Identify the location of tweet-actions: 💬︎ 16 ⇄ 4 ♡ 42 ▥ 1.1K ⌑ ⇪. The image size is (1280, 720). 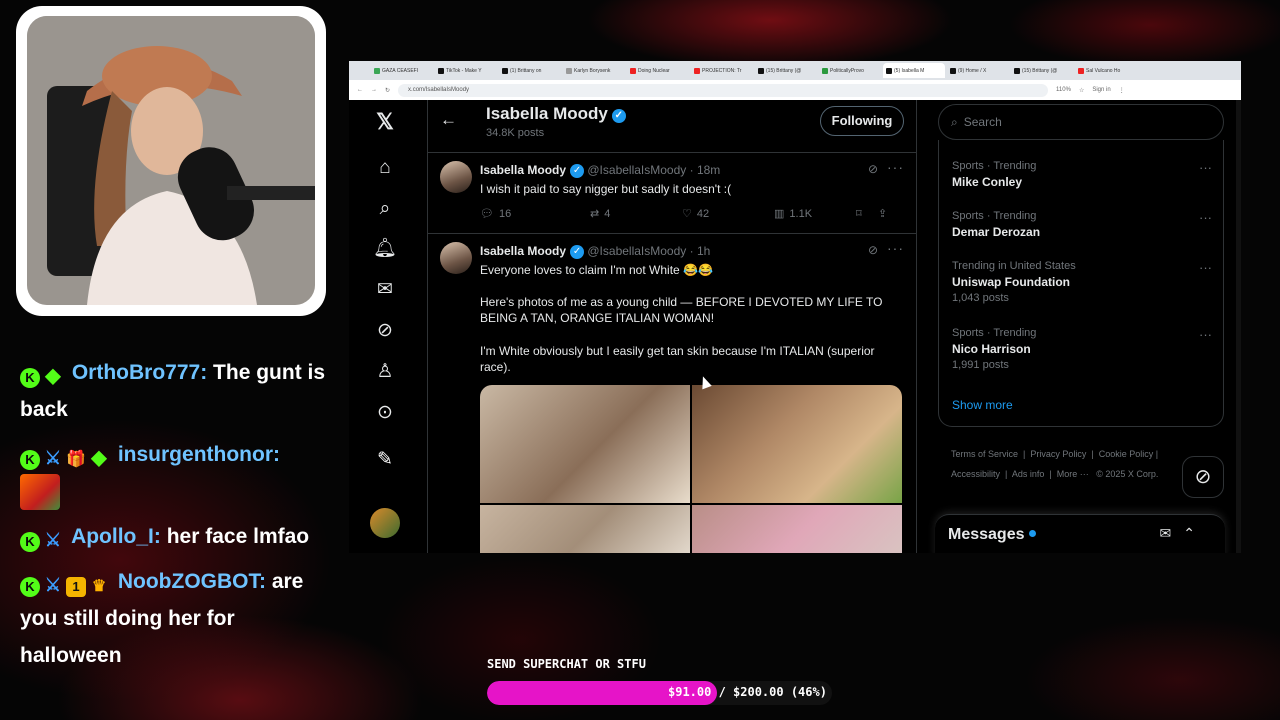
(691, 214).